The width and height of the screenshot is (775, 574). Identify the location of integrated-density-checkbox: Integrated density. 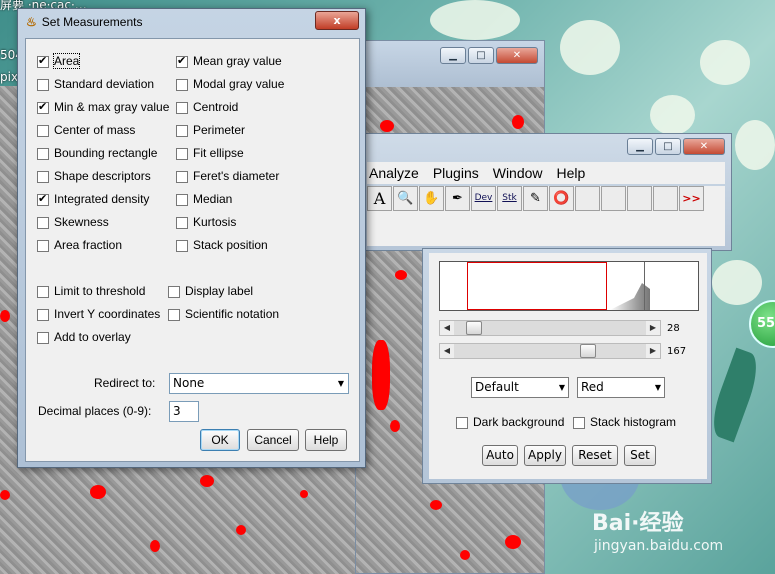
(93, 199).